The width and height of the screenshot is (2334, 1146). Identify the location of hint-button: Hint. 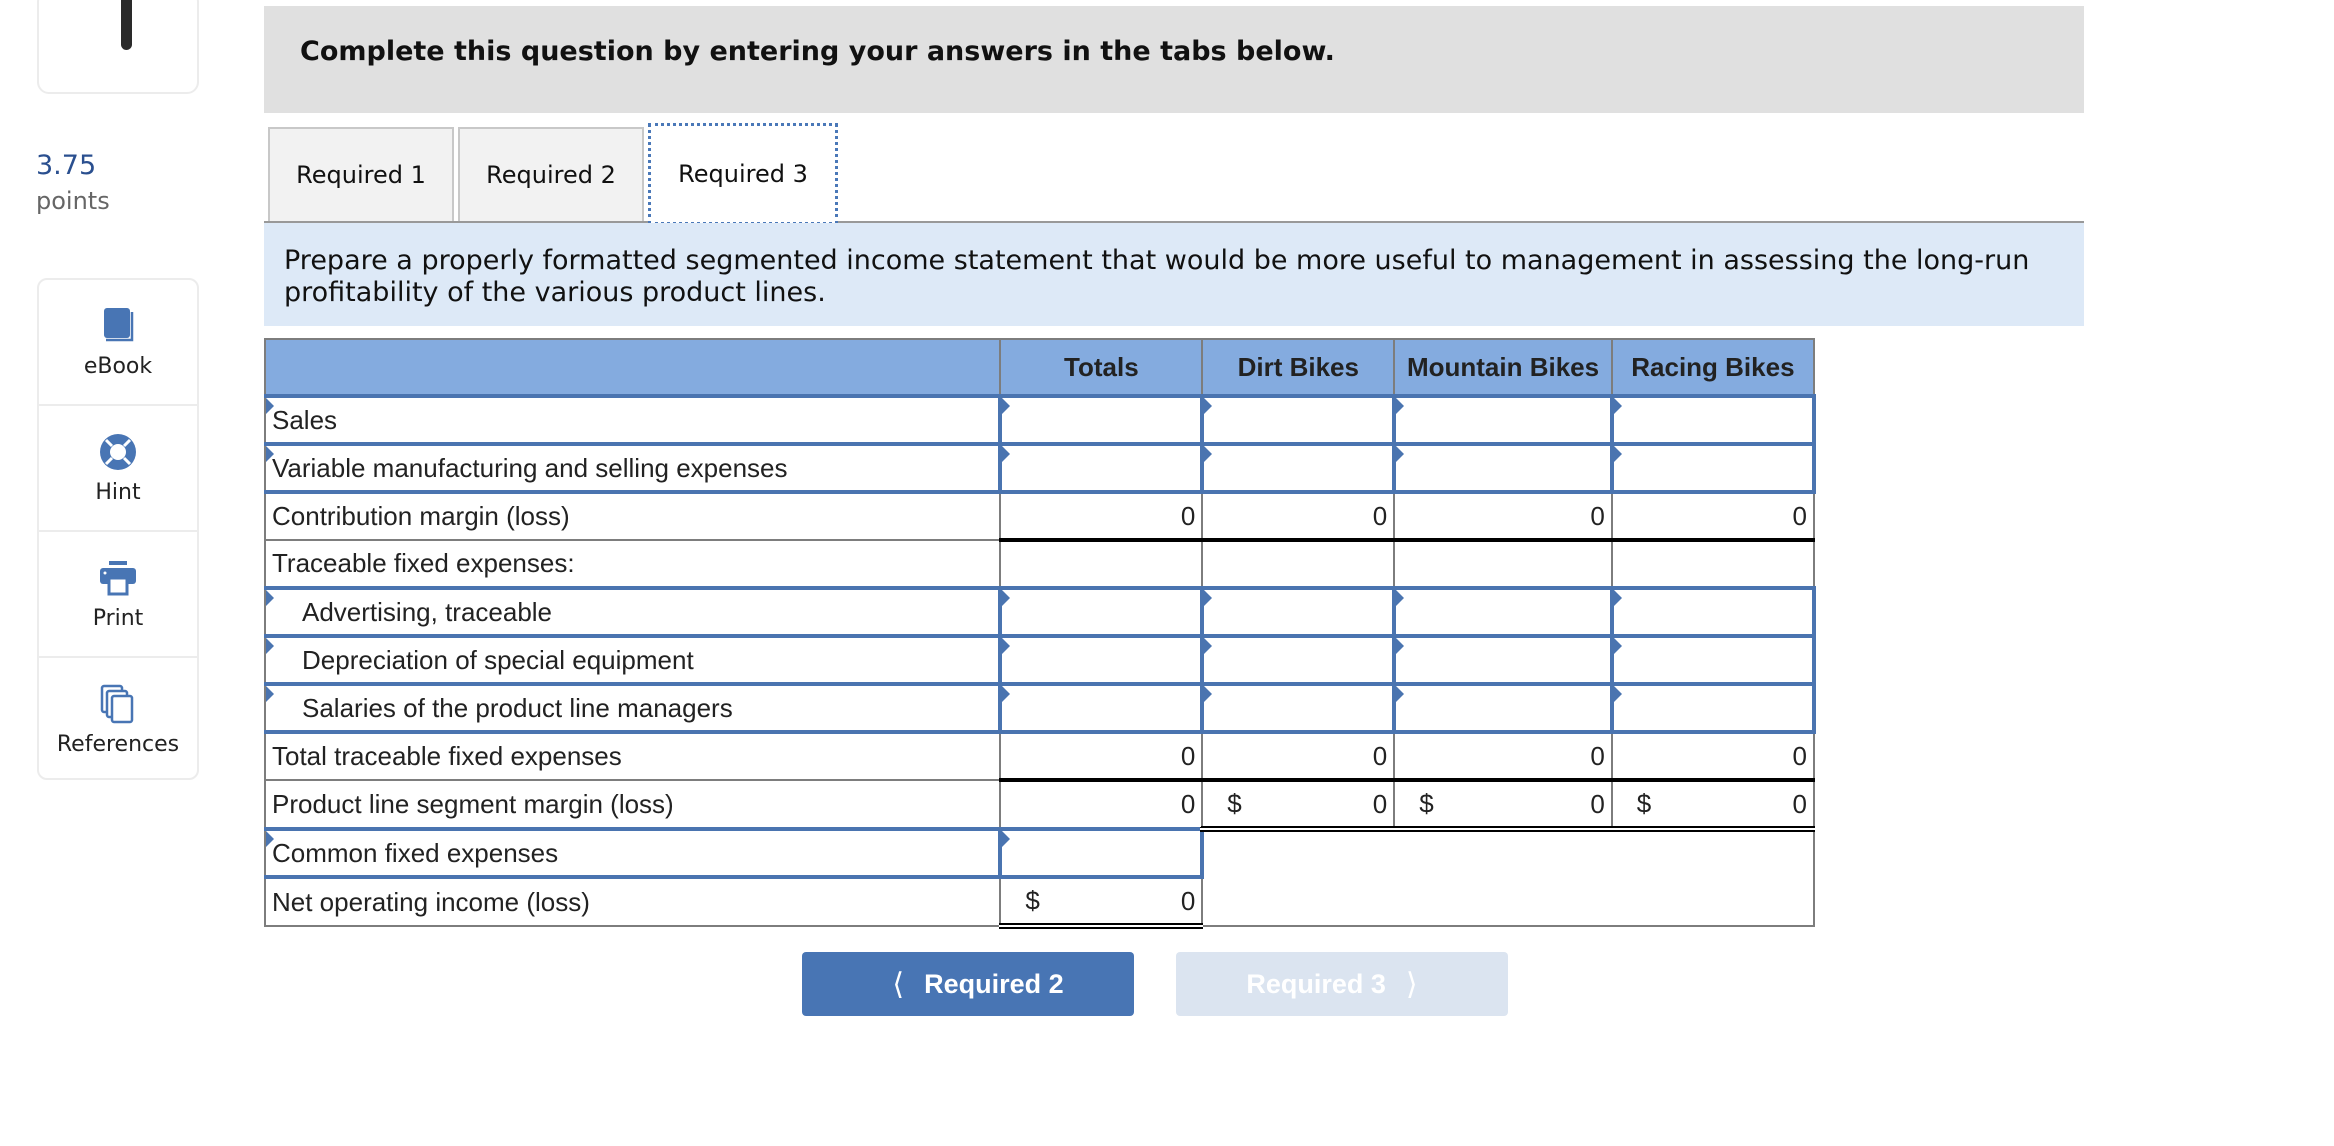
(118, 469).